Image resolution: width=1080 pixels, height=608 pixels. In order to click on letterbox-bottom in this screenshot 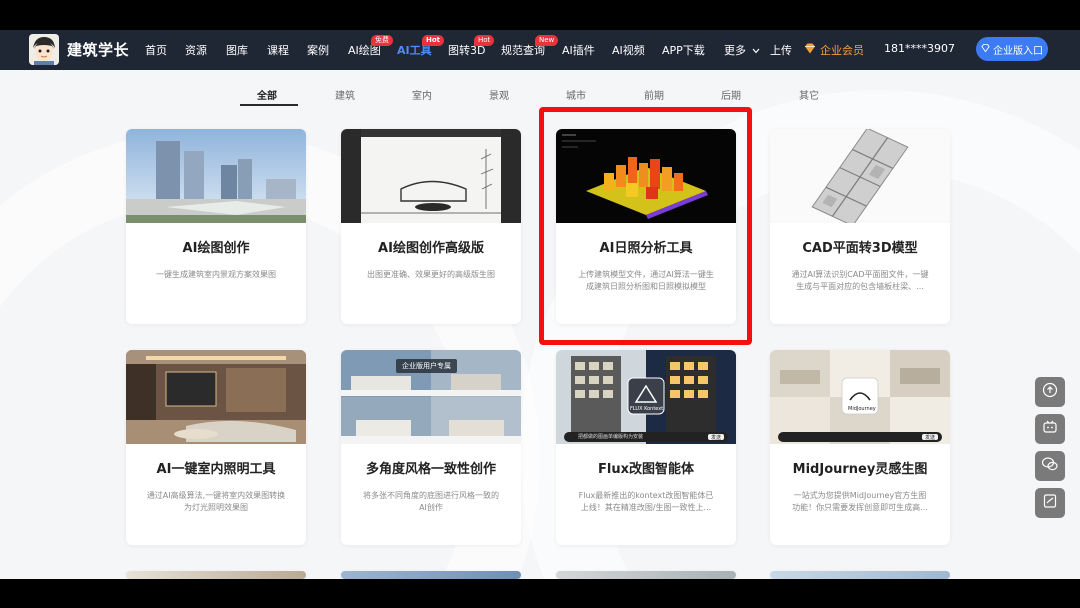, I will do `click(540, 593)`.